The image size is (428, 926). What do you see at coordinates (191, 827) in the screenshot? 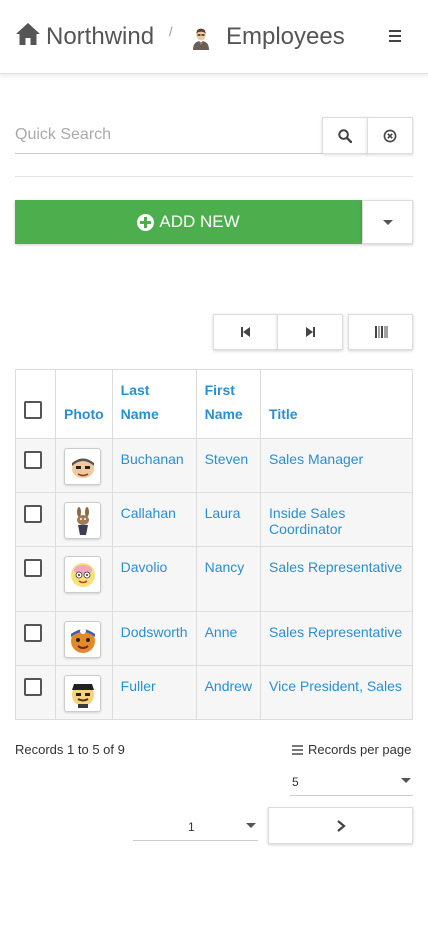
I see `page-value: 1` at bounding box center [191, 827].